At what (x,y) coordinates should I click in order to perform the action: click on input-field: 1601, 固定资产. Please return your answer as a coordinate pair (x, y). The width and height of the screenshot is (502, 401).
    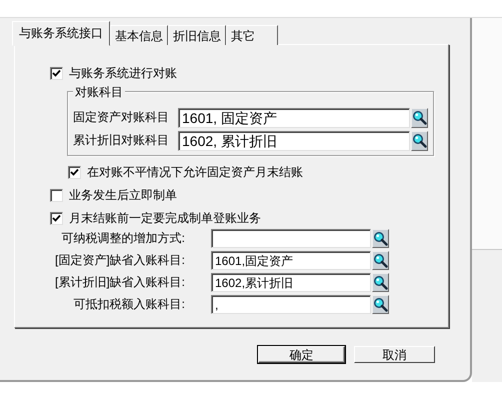
    Looking at the image, I should click on (294, 118).